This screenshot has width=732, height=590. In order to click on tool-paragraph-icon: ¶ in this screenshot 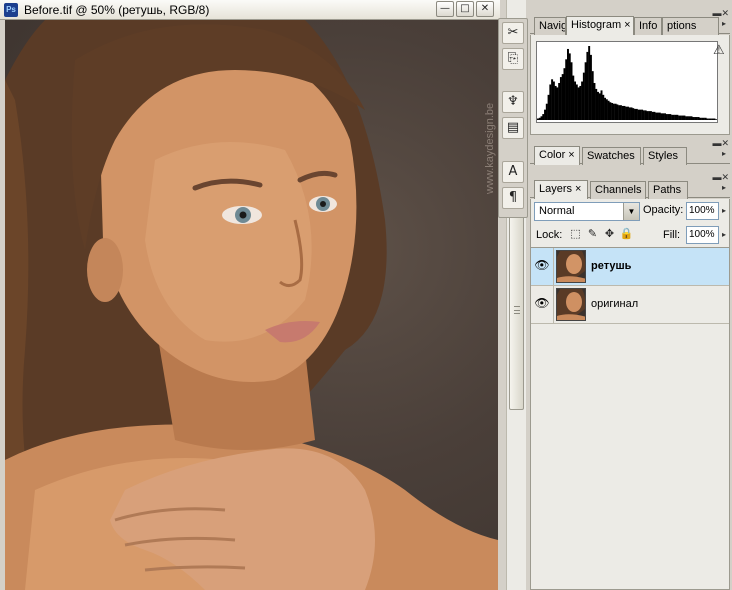, I will do `click(513, 198)`.